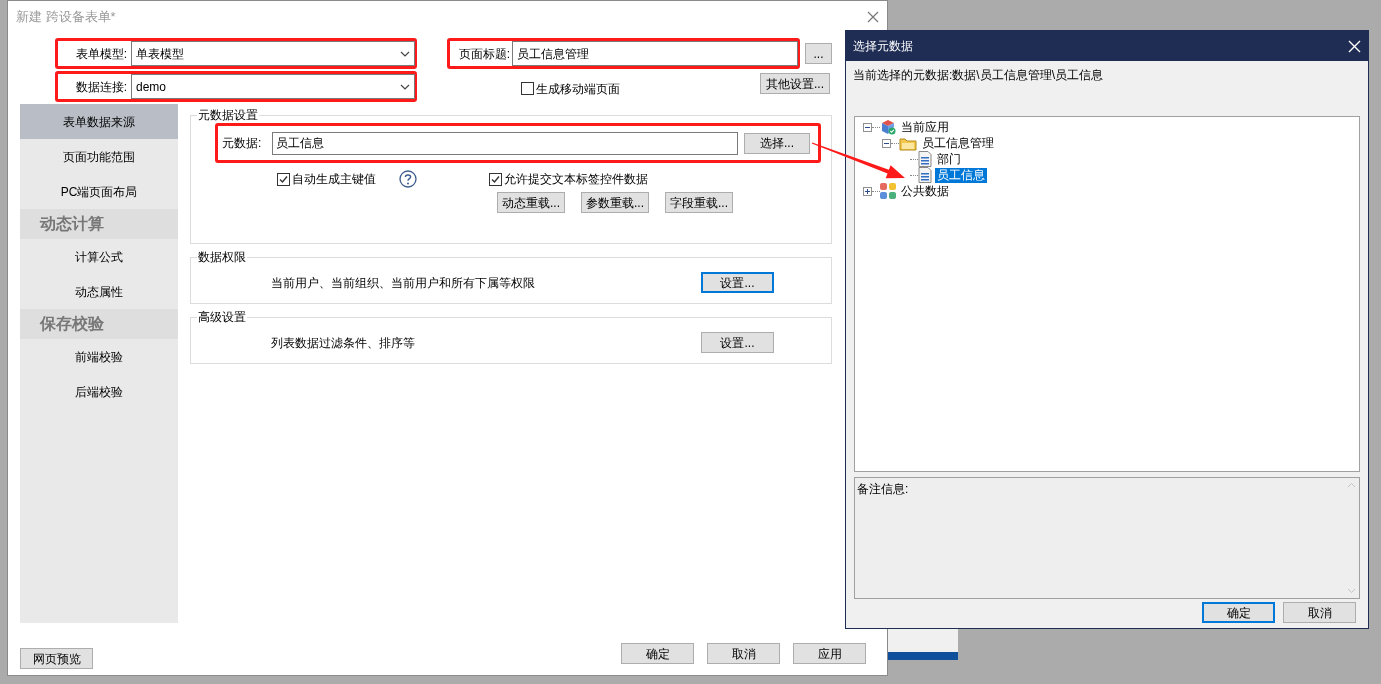 This screenshot has width=1381, height=684. Describe the element at coordinates (56, 658) in the screenshot. I see `button: 网页预览` at that location.